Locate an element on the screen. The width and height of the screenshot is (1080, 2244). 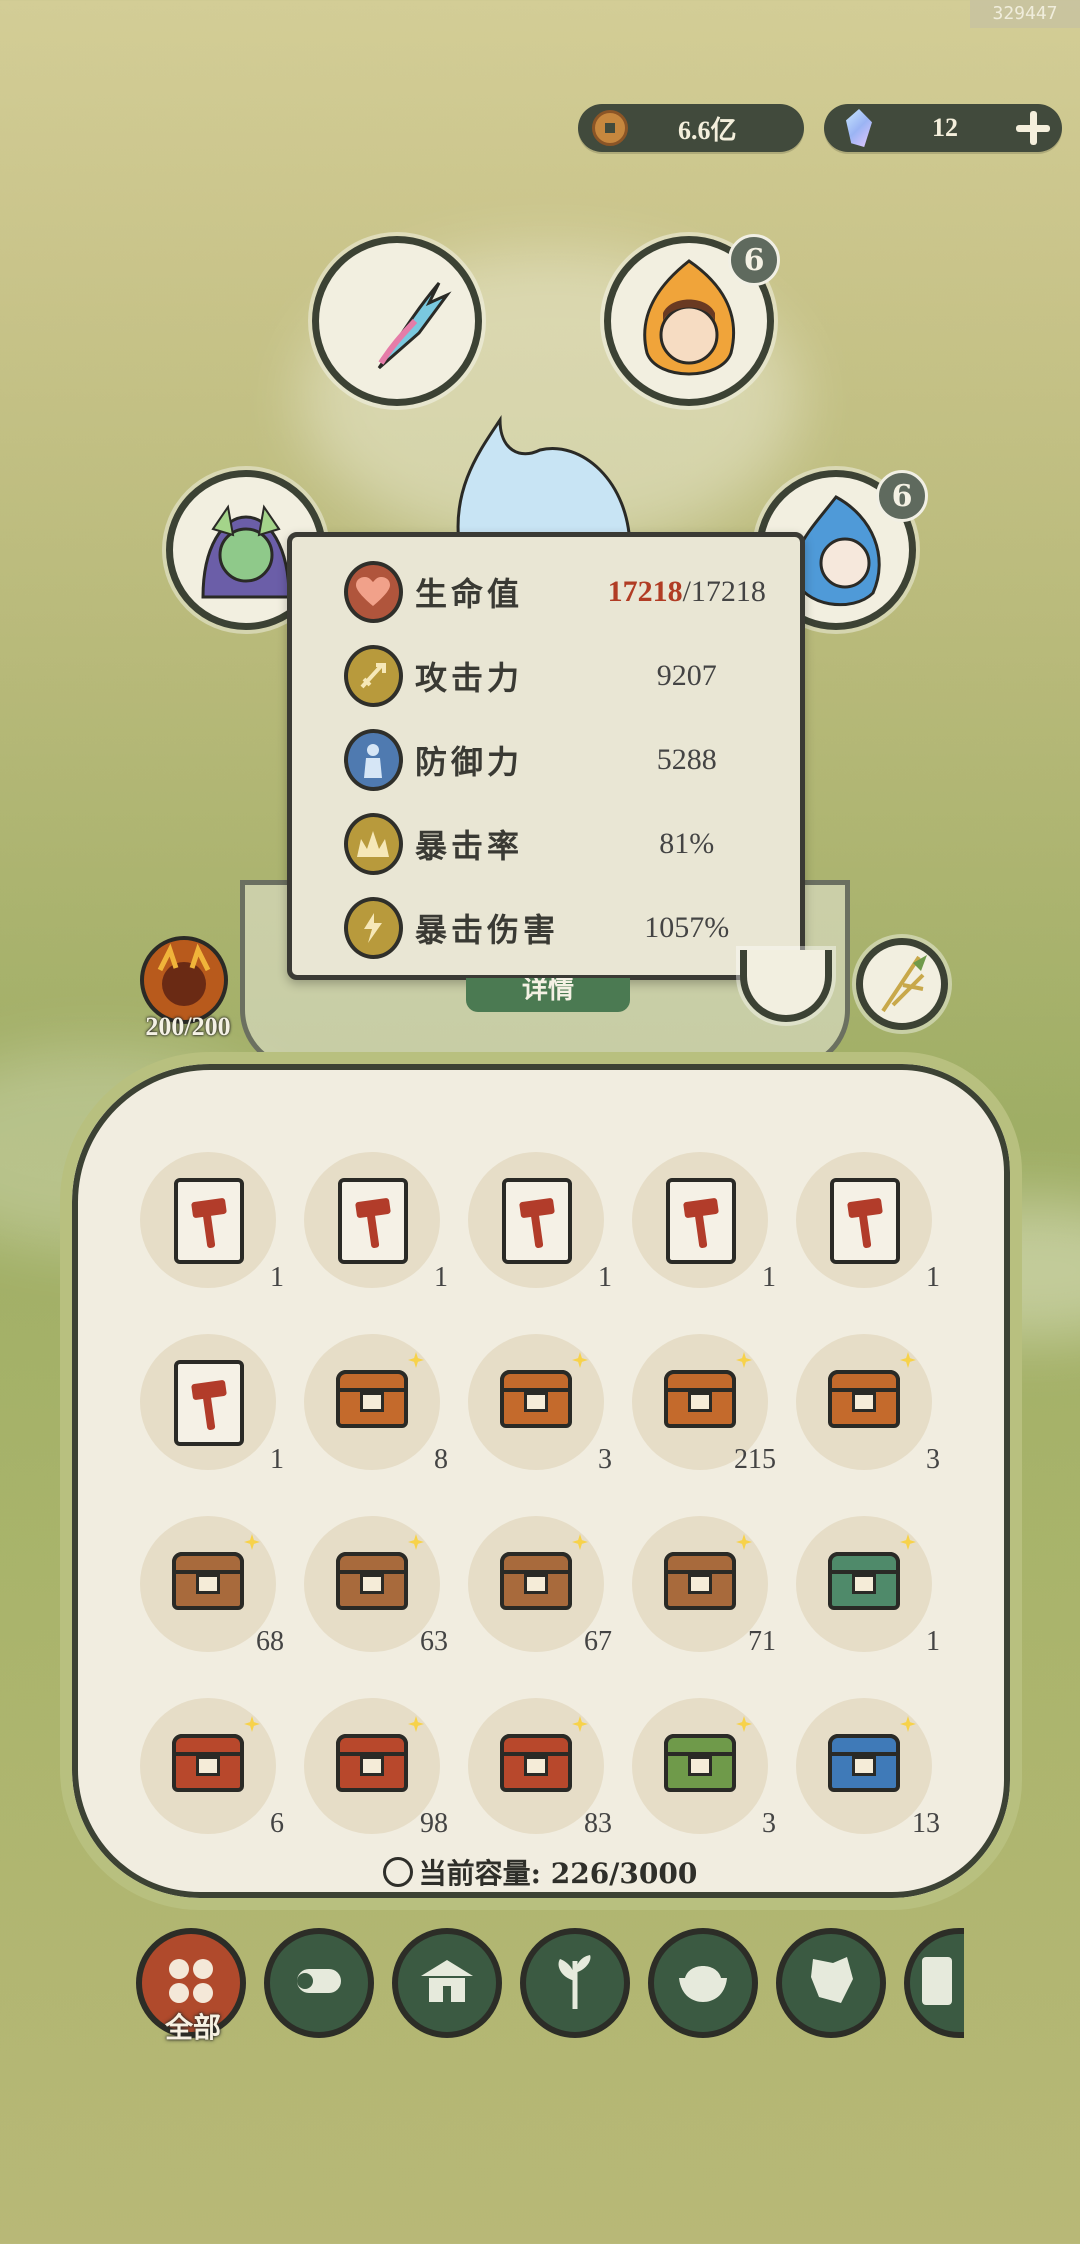
weapon-slot is located at coordinates (397, 321).